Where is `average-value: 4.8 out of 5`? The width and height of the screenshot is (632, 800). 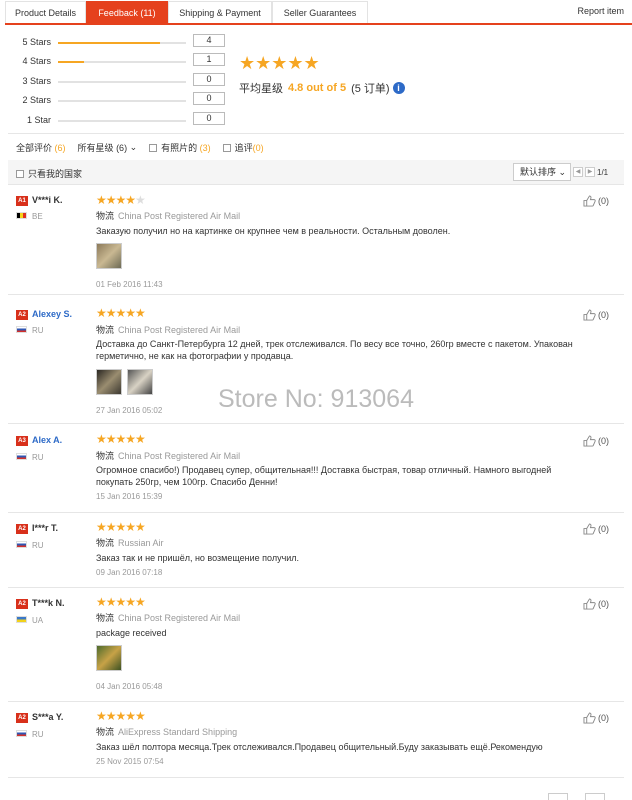 average-value: 4.8 out of 5 is located at coordinates (317, 88).